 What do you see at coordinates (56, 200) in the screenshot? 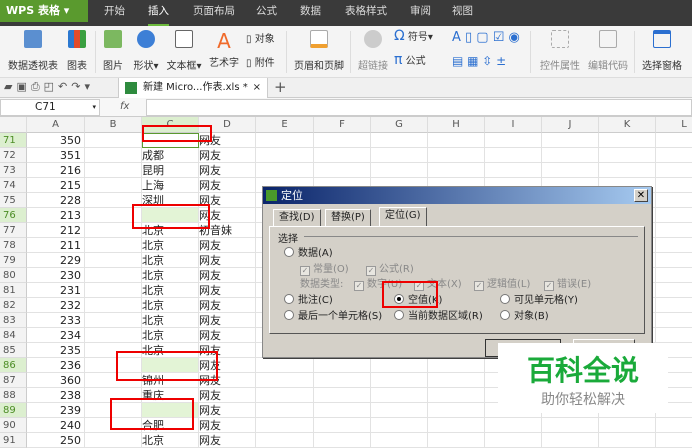
I see `cell: 228` at bounding box center [56, 200].